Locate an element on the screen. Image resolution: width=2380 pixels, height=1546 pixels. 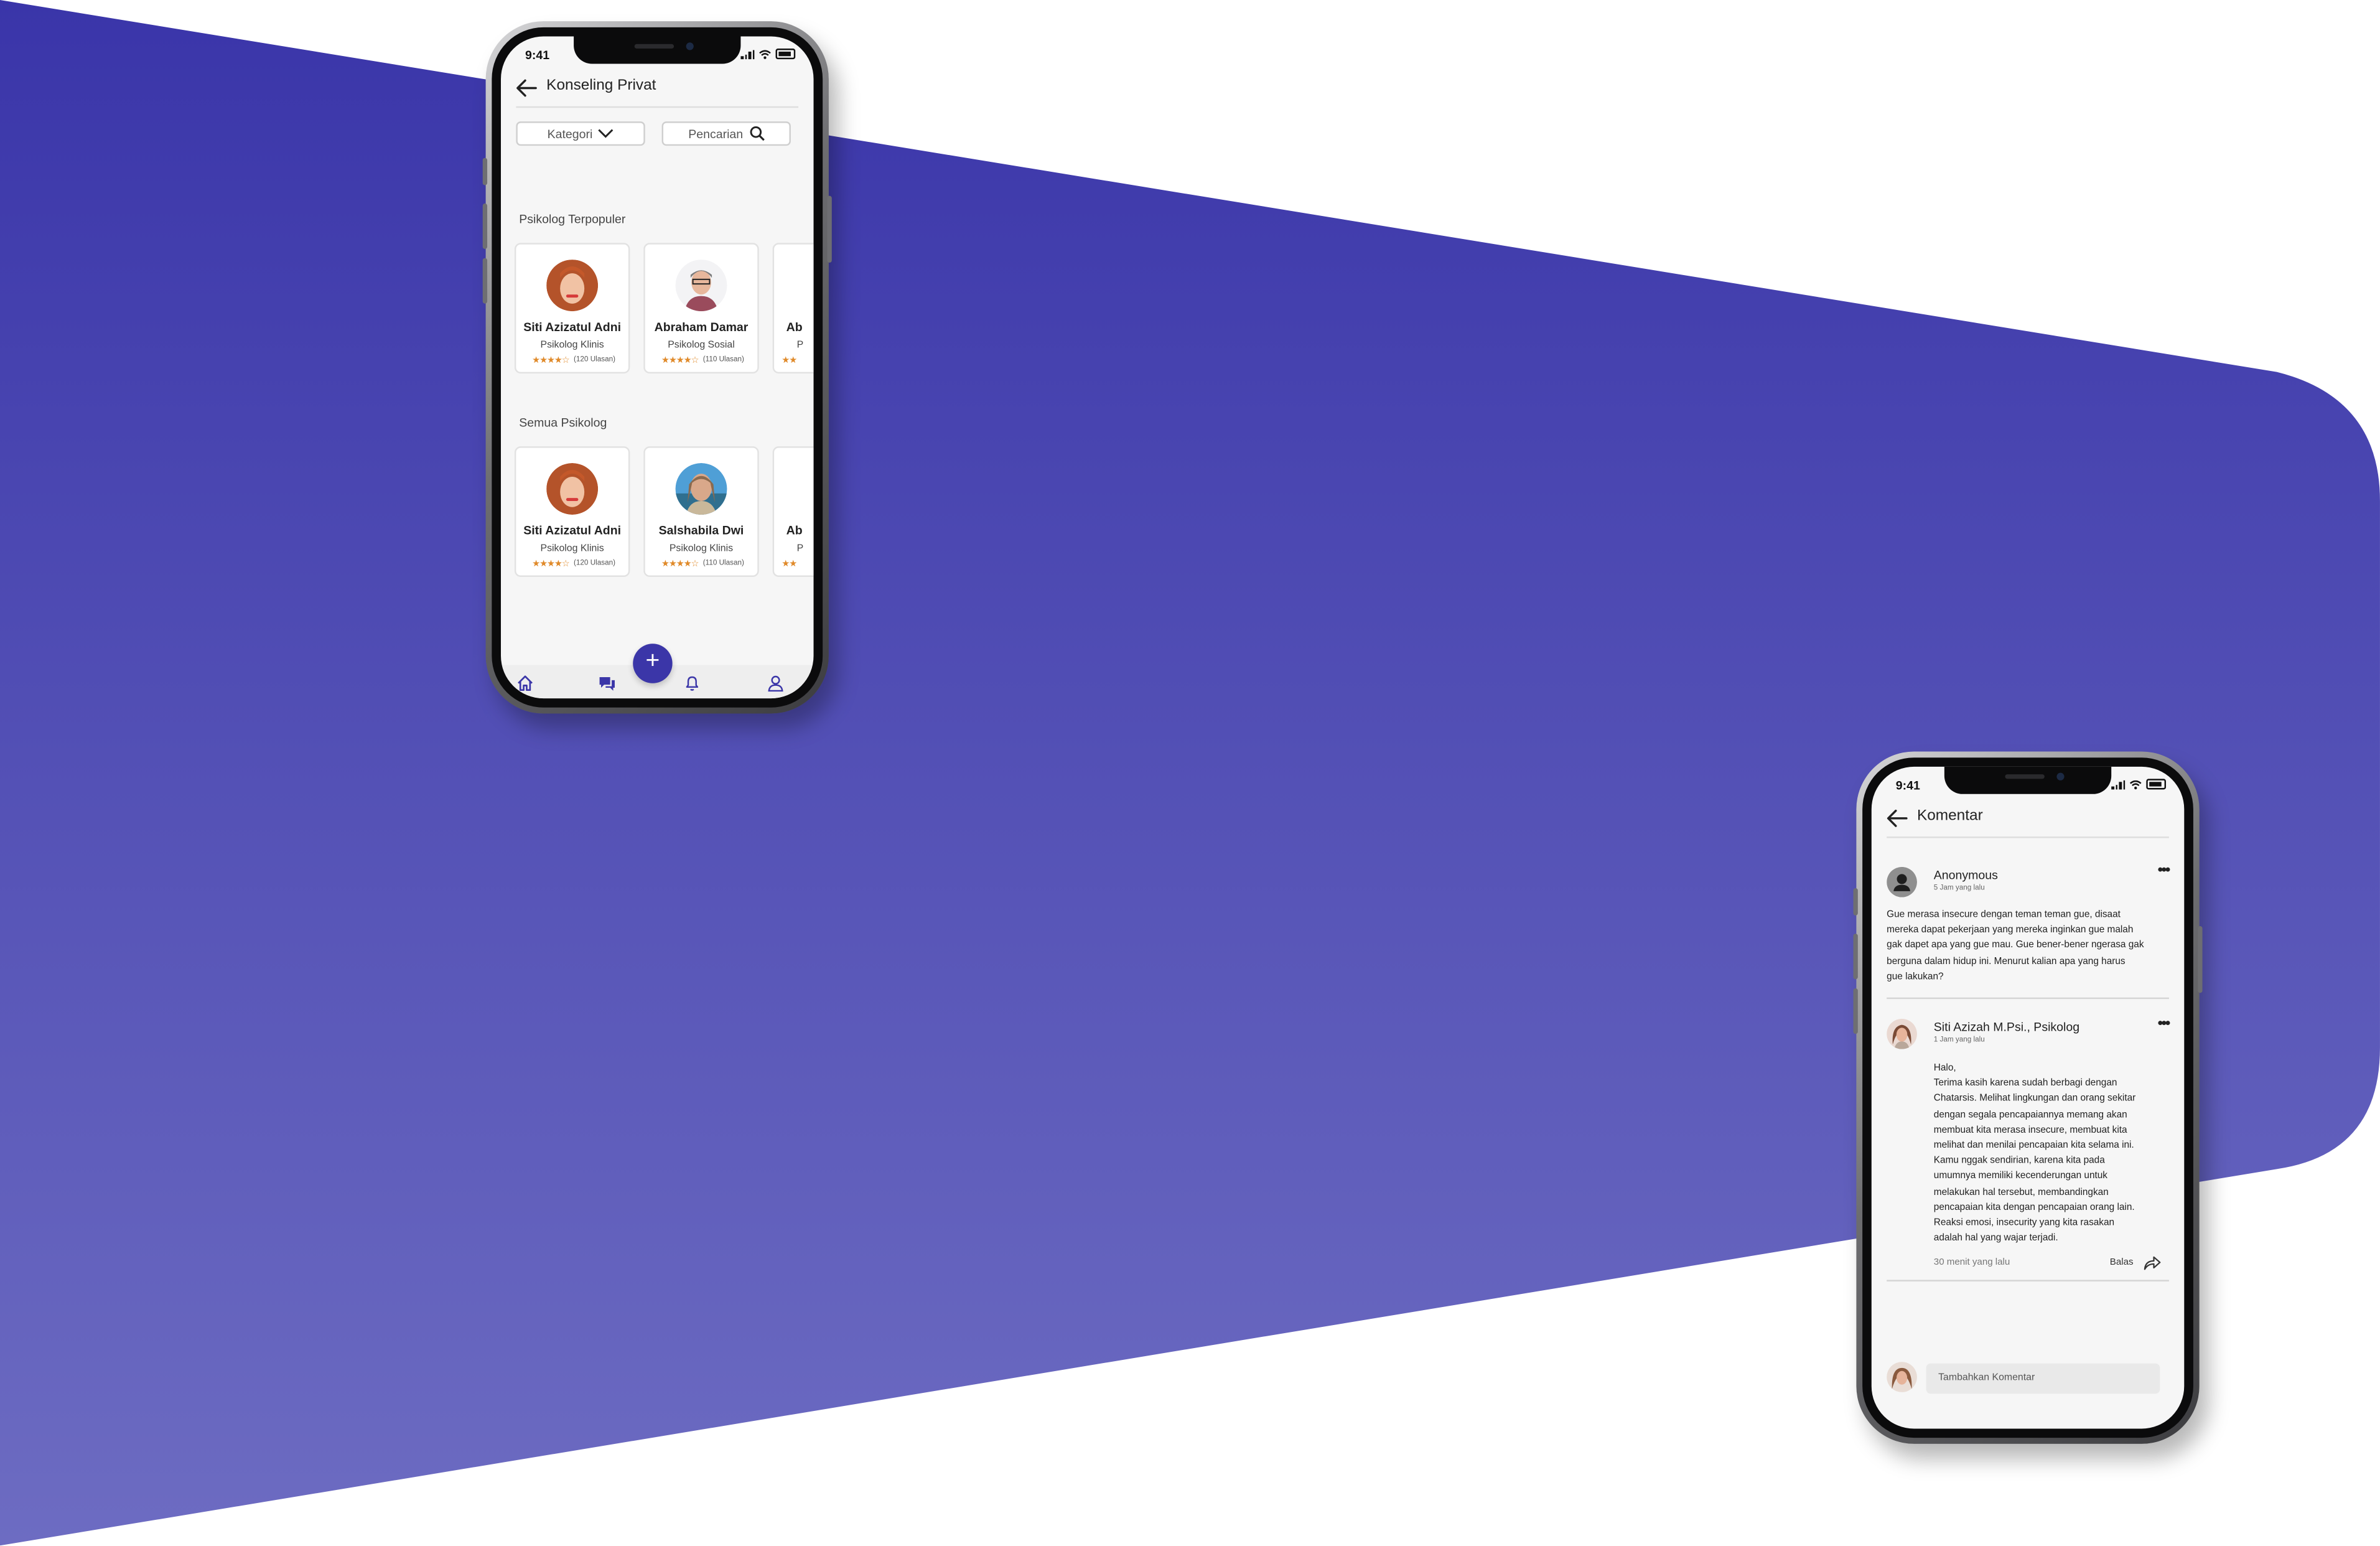
psychologist-avatar is located at coordinates (1902, 1033).